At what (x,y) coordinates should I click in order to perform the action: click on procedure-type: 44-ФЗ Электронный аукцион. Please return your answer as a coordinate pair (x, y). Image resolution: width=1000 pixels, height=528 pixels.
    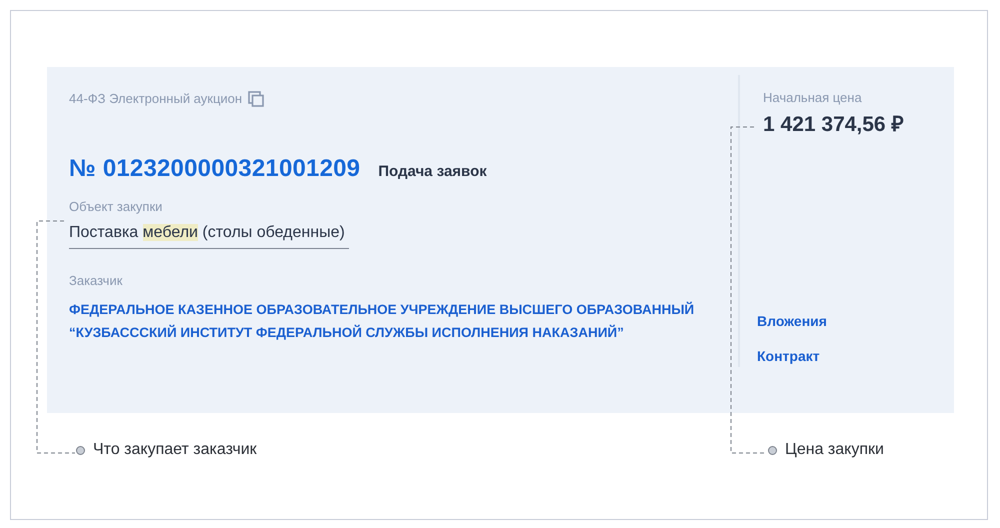
    Looking at the image, I should click on (155, 99).